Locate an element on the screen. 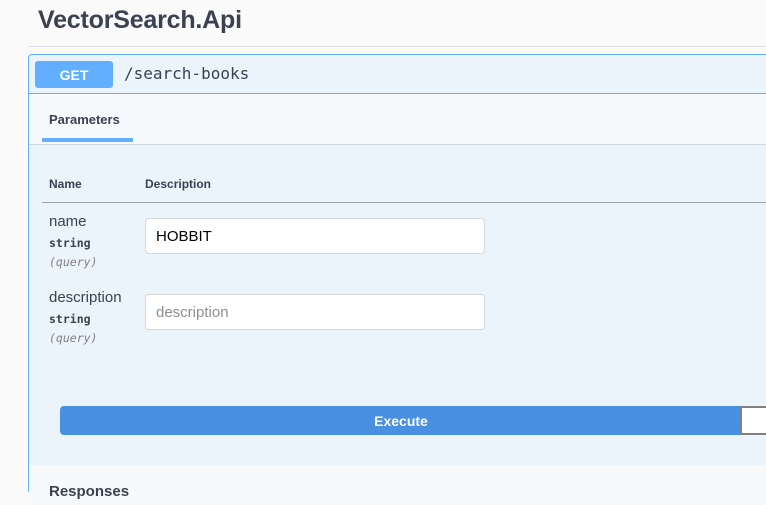 The height and width of the screenshot is (505, 766). name-input is located at coordinates (315, 236).